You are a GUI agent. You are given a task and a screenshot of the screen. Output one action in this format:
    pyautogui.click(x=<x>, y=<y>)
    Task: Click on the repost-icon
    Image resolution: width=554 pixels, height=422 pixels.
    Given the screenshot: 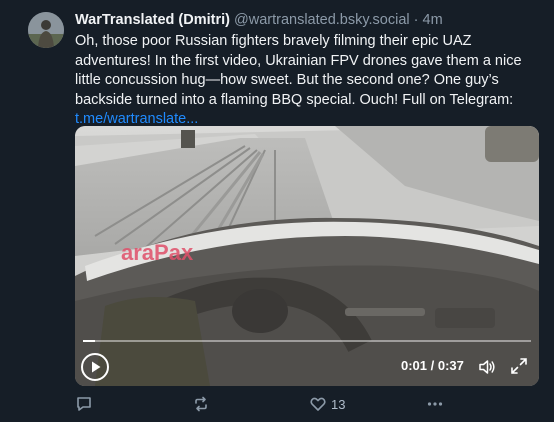 What is the action you would take?
    pyautogui.click(x=201, y=404)
    